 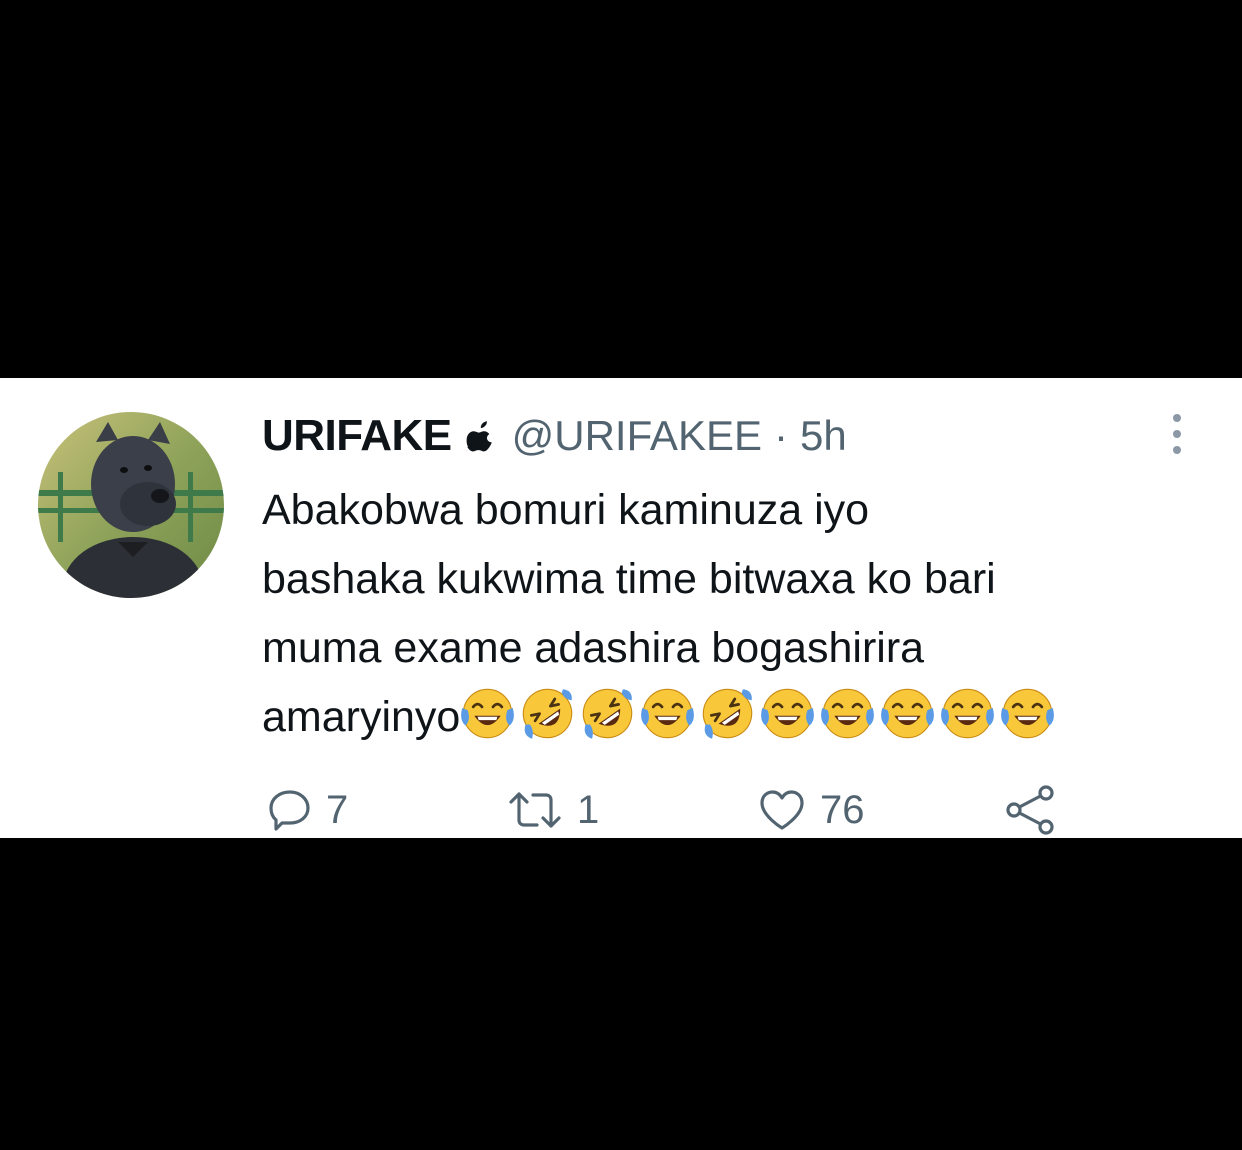 I want to click on retweet-icon, so click(x=535, y=810).